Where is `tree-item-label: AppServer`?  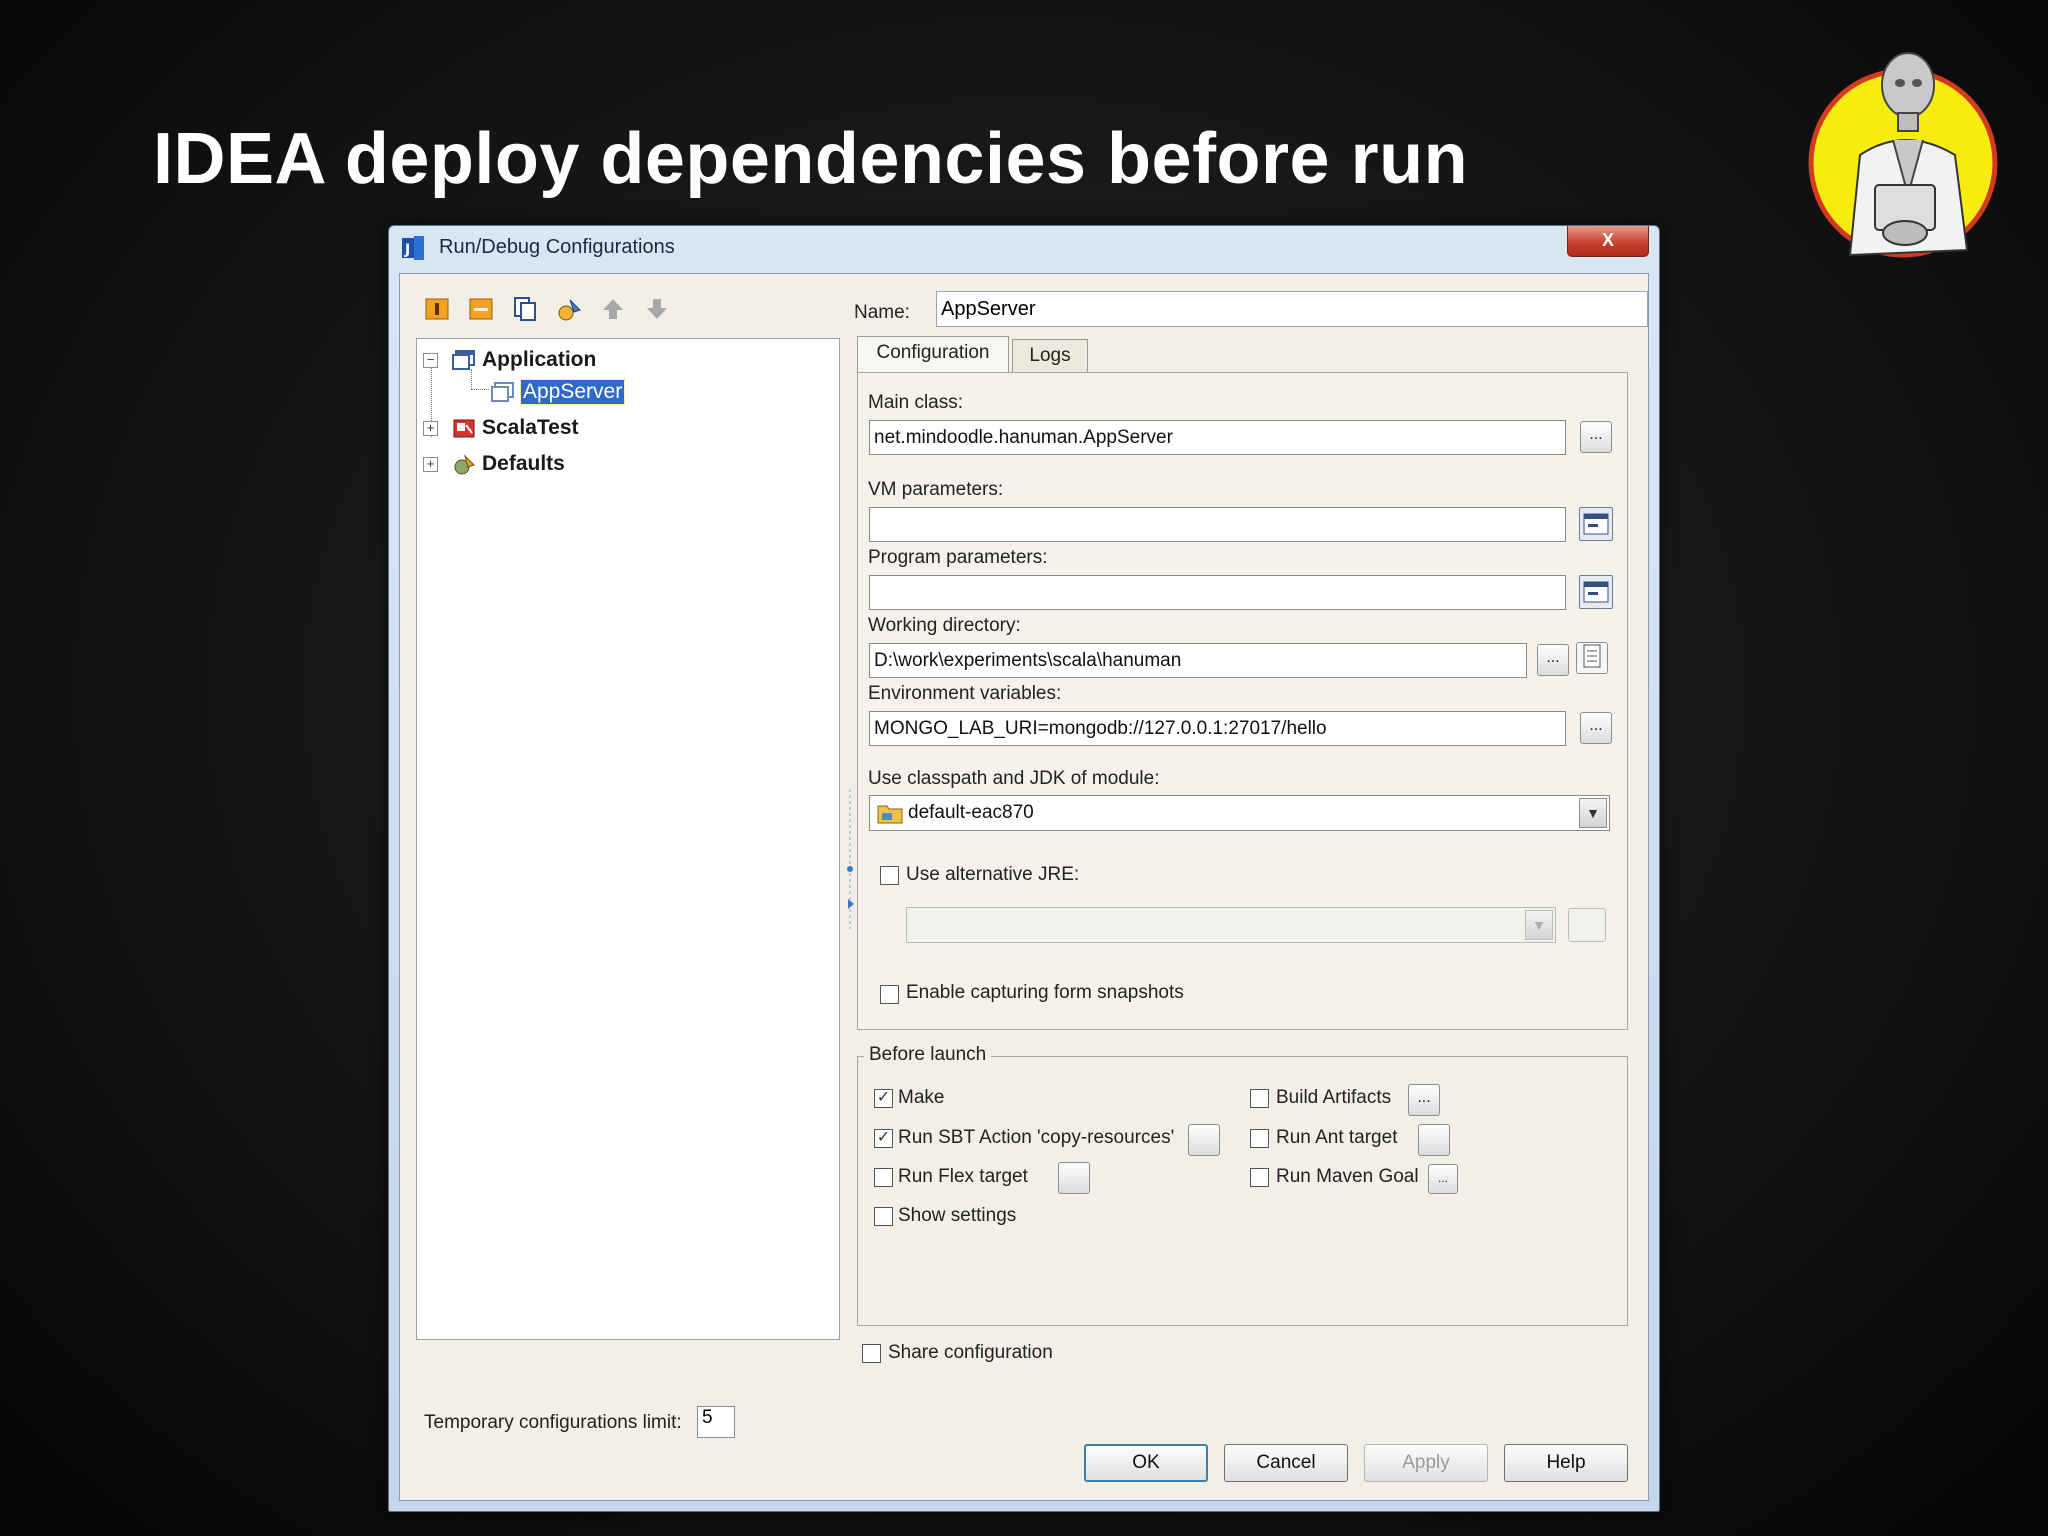 tree-item-label: AppServer is located at coordinates (572, 392).